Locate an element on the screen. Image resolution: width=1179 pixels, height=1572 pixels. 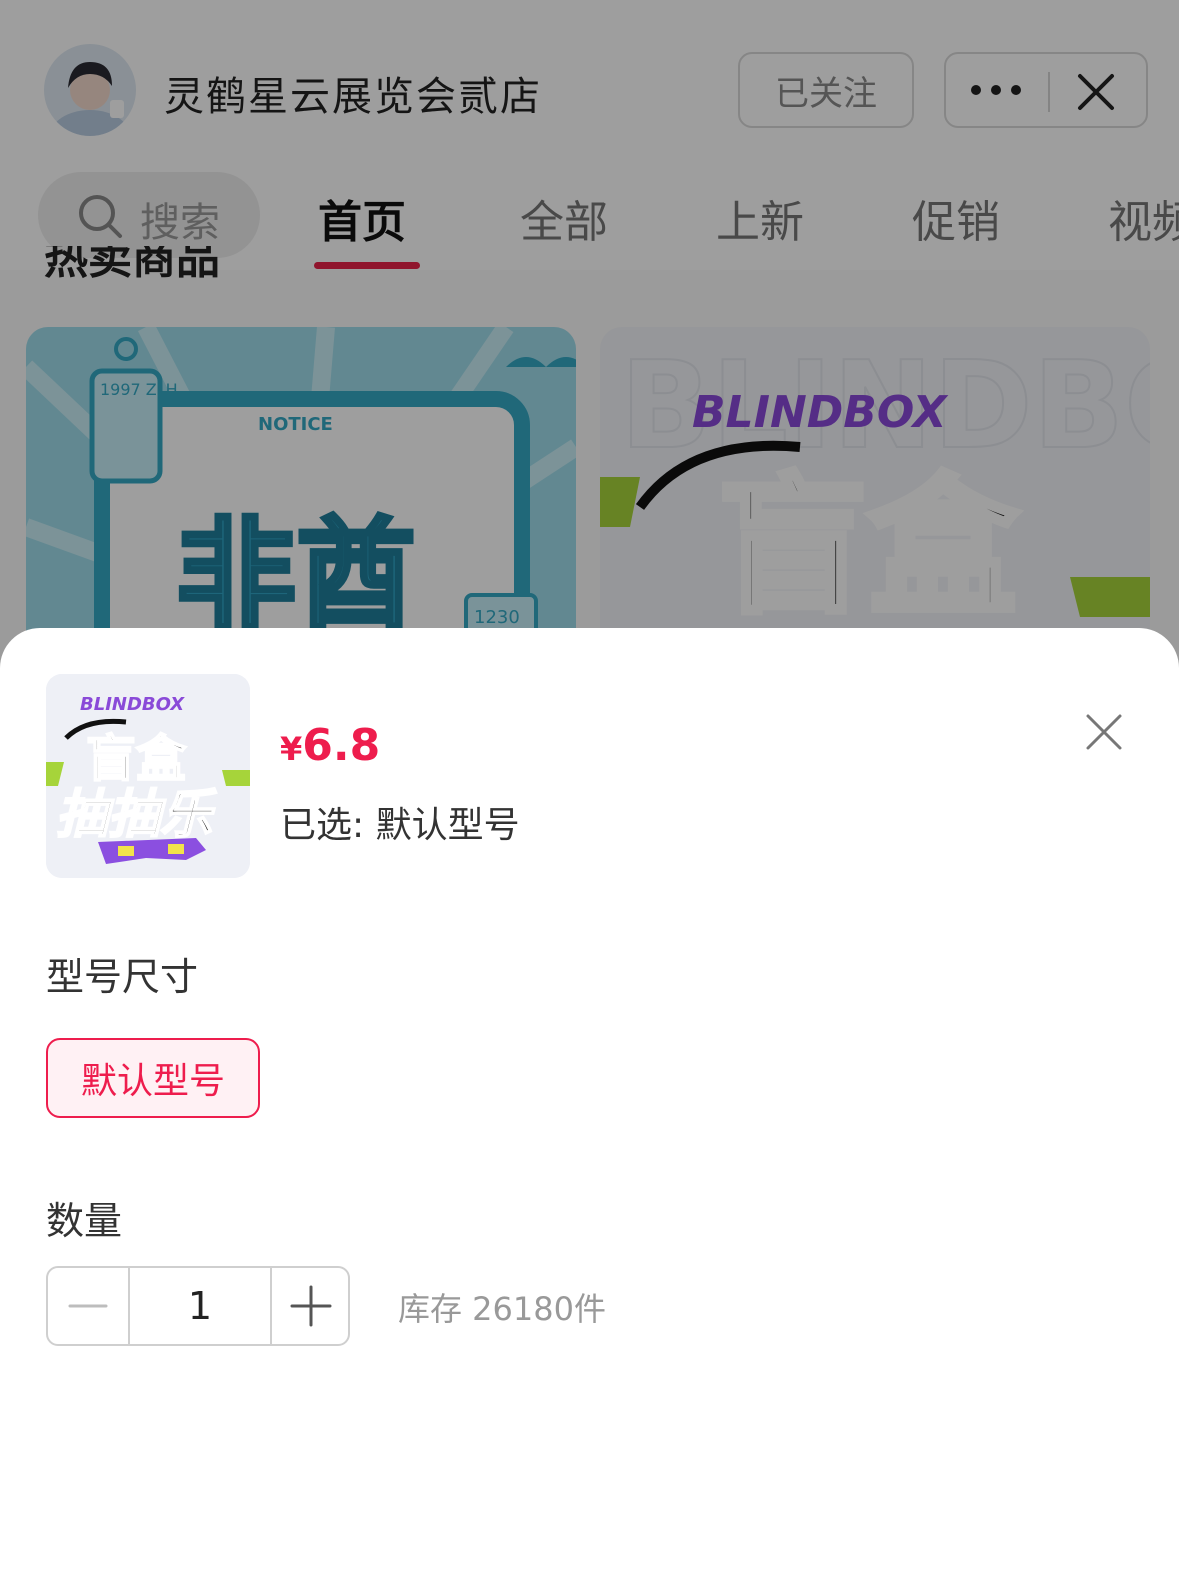
plus-icon is located at coordinates (311, 1306).